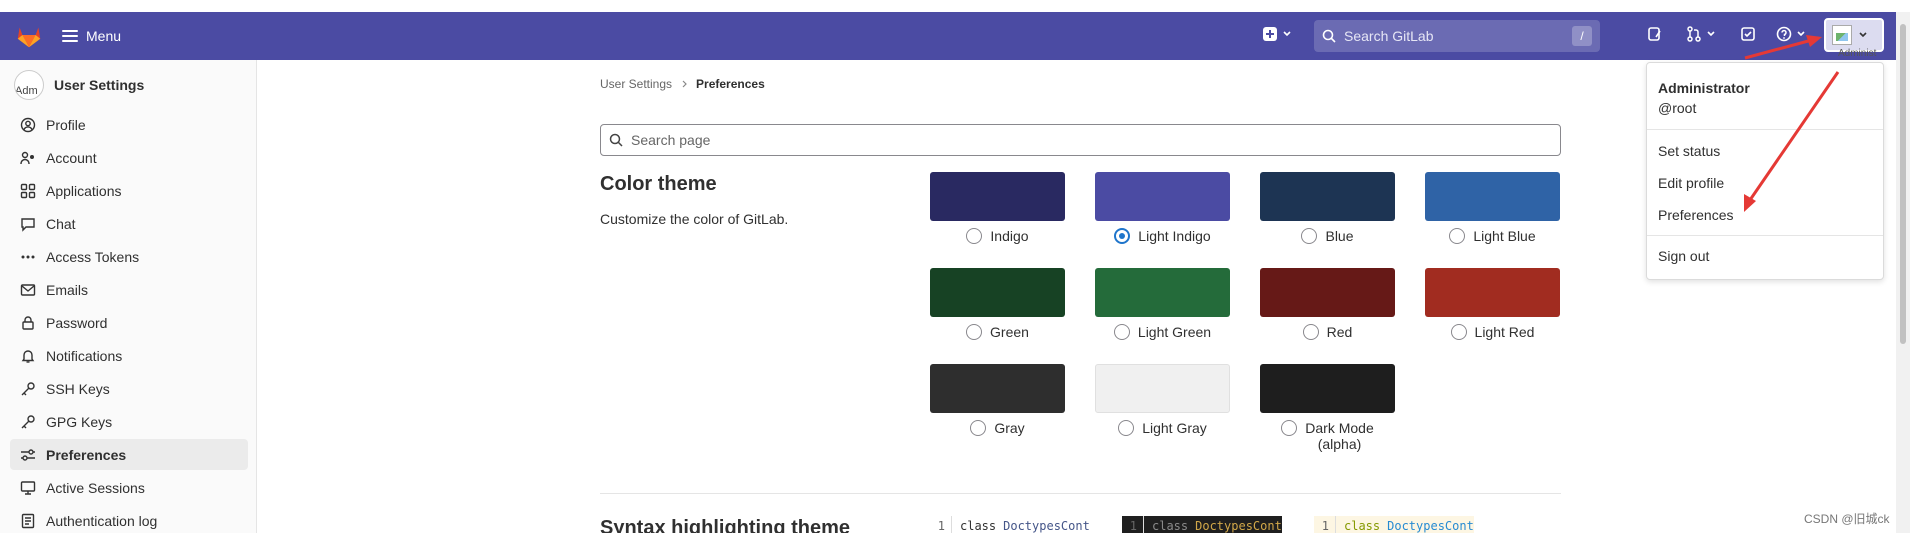 This screenshot has height=533, width=1910. What do you see at coordinates (1683, 256) in the screenshot?
I see `user-menu-sign-out: Sign out` at bounding box center [1683, 256].